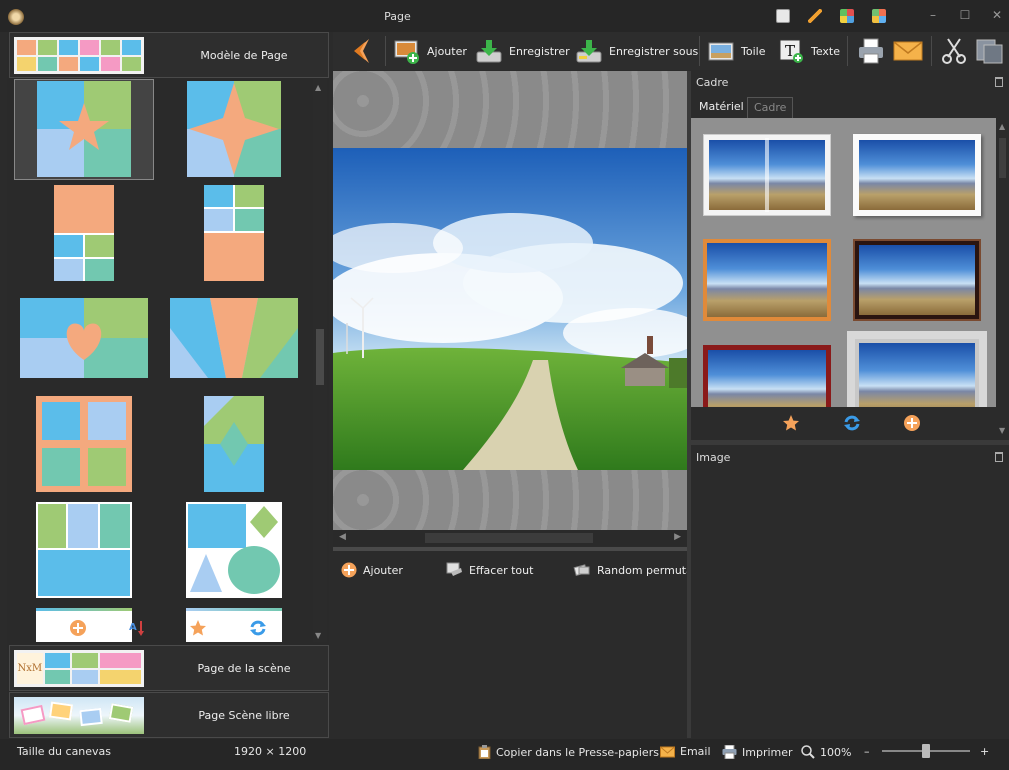  What do you see at coordinates (721, 51) in the screenshot?
I see `canvas-icon` at bounding box center [721, 51].